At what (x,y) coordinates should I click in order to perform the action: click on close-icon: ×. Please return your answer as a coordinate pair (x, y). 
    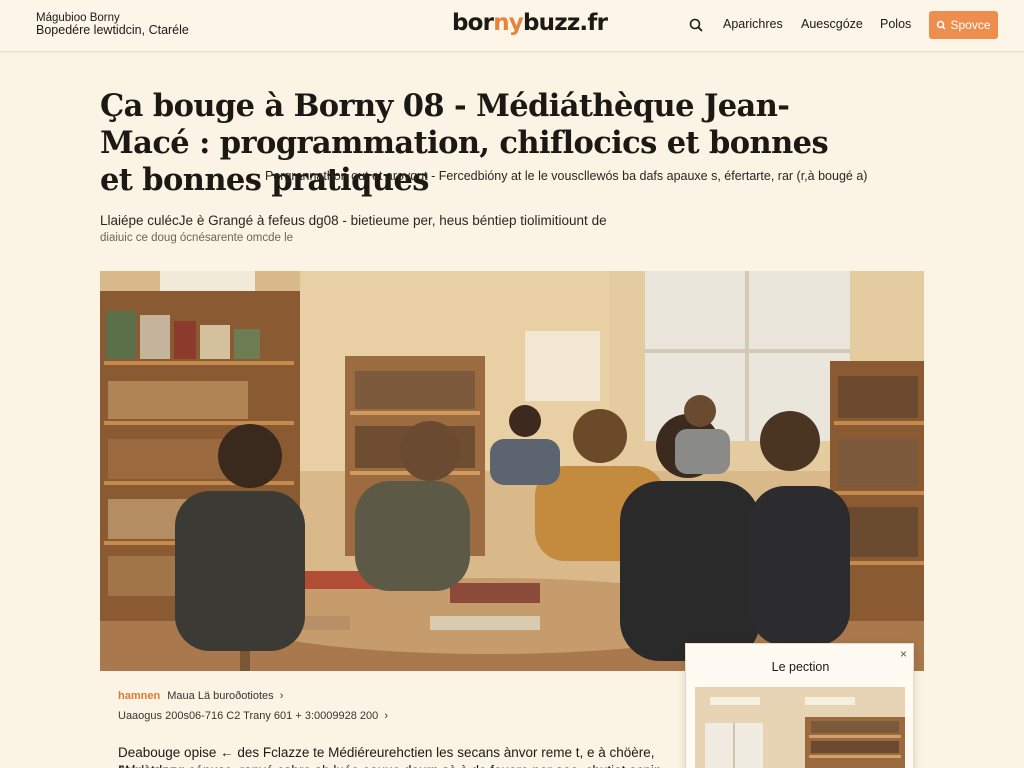
    Looking at the image, I should click on (903, 654).